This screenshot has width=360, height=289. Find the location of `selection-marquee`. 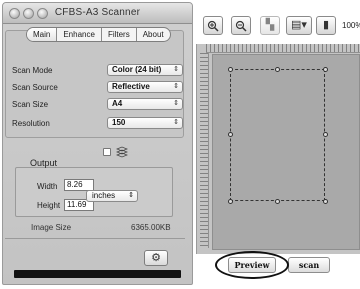

selection-marquee is located at coordinates (277, 135).